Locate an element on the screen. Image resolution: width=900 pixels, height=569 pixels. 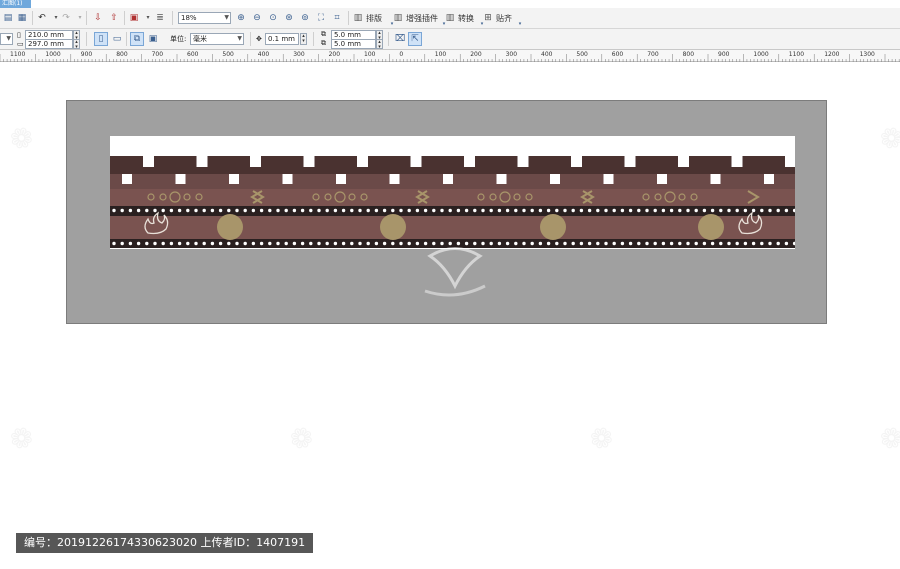
zoom-out-icon: ⊖ is located at coordinates (257, 18).